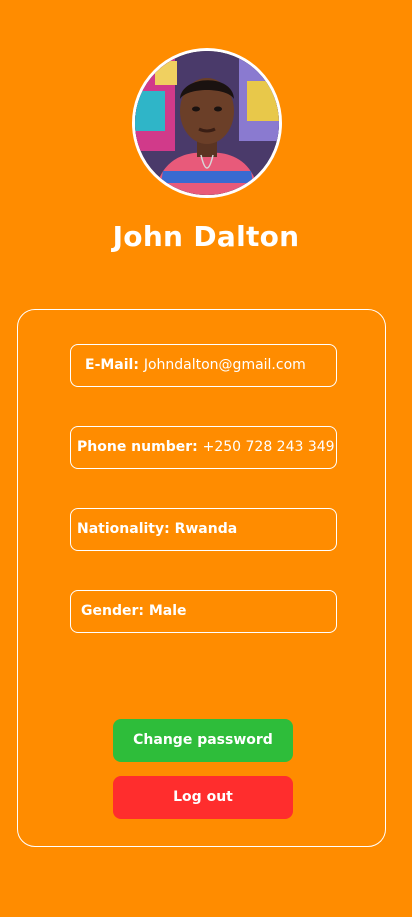 The width and height of the screenshot is (412, 917). I want to click on nationality-value: Rwanda, so click(206, 529).